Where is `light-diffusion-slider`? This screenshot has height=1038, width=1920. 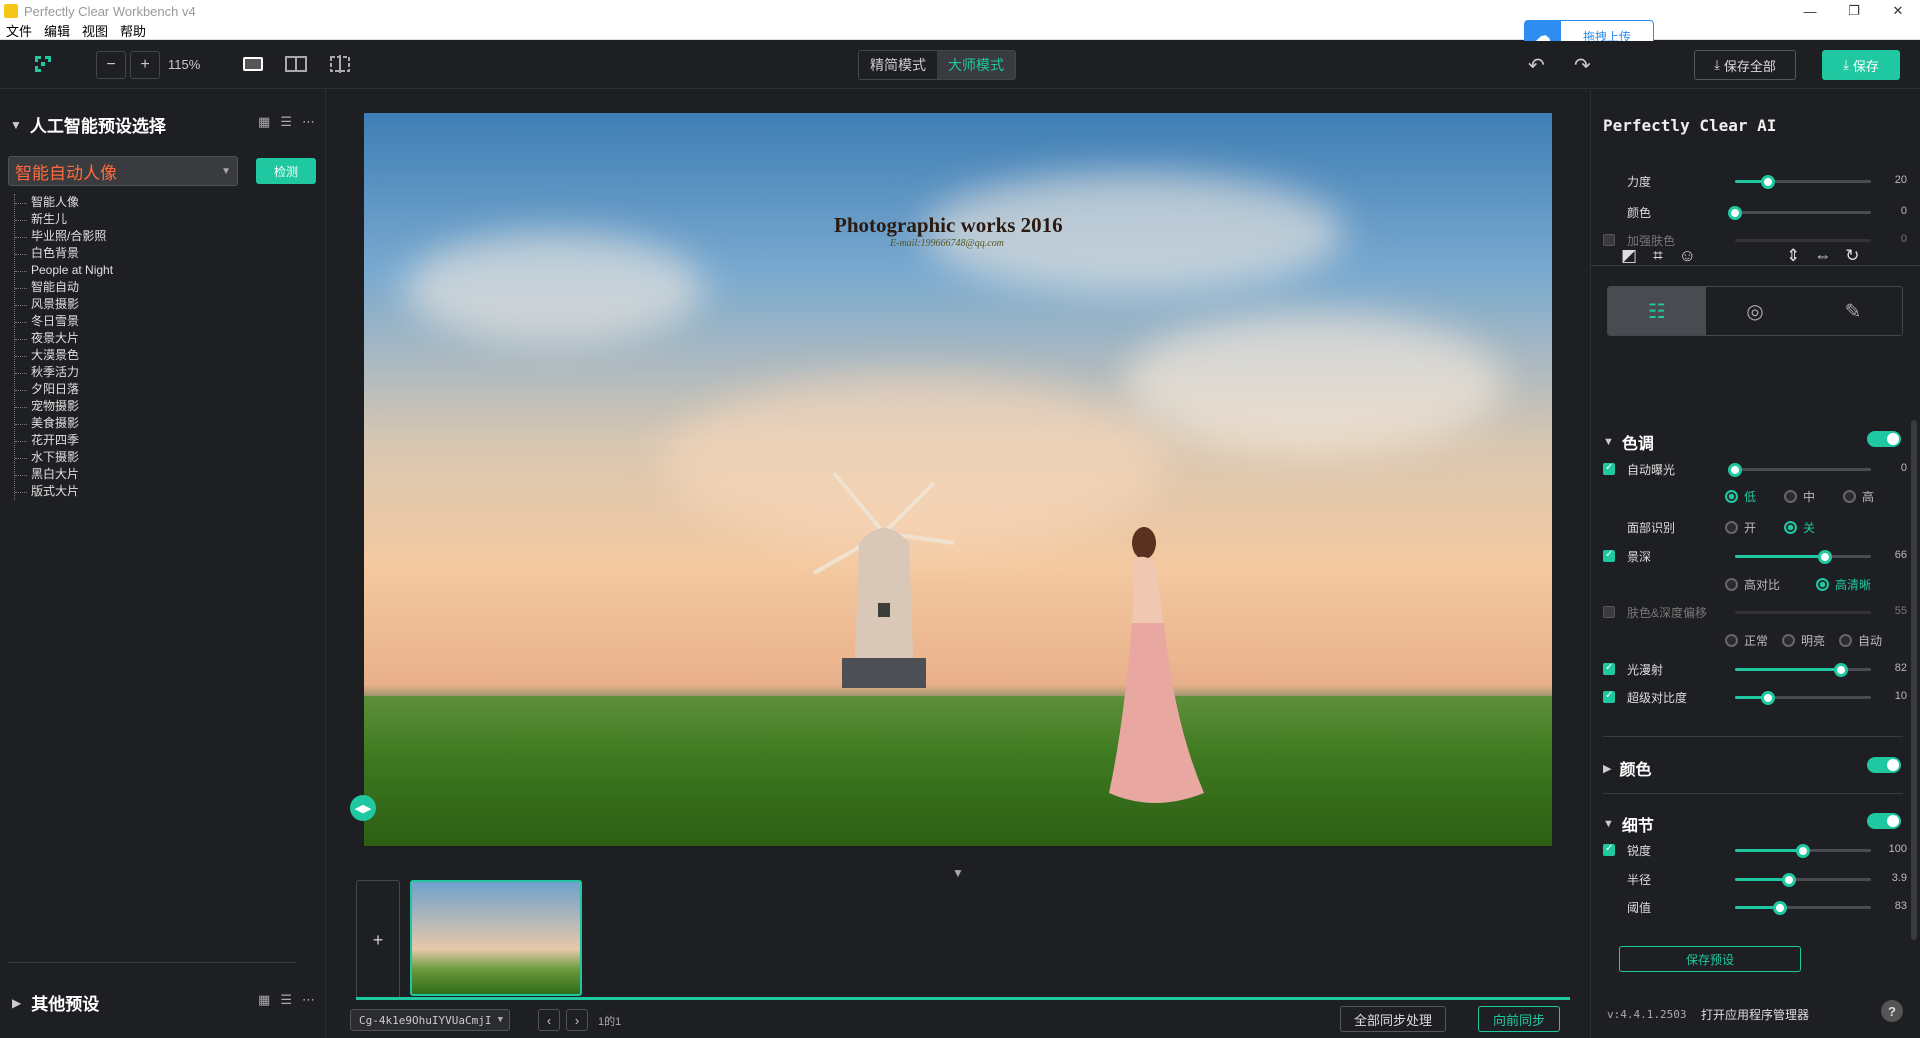
light-diffusion-slider is located at coordinates (1803, 670).